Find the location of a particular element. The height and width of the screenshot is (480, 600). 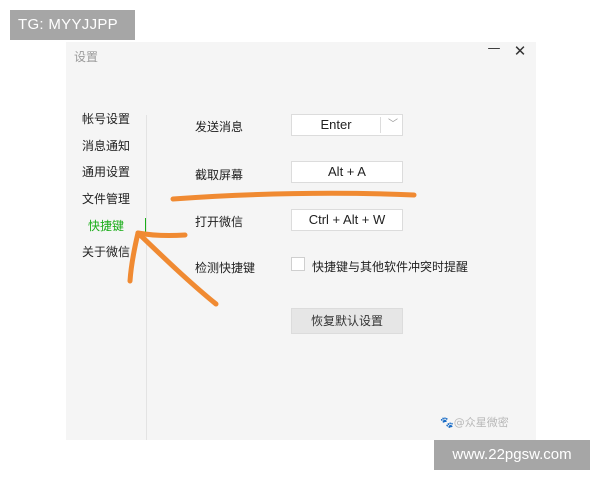

window-title: 设置 is located at coordinates (86, 57).